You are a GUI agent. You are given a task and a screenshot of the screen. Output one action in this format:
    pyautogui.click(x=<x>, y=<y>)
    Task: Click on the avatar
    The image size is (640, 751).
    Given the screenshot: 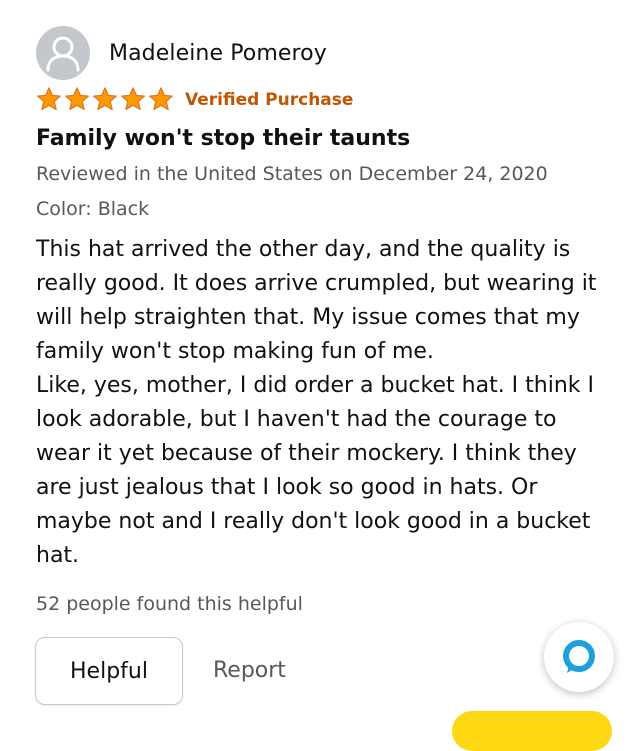 What is the action you would take?
    pyautogui.click(x=63, y=53)
    